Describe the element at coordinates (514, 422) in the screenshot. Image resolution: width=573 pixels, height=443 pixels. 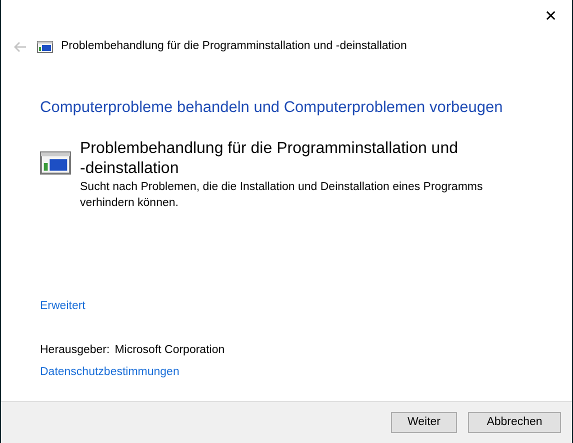
I see `cancel-button: Abbrechen` at that location.